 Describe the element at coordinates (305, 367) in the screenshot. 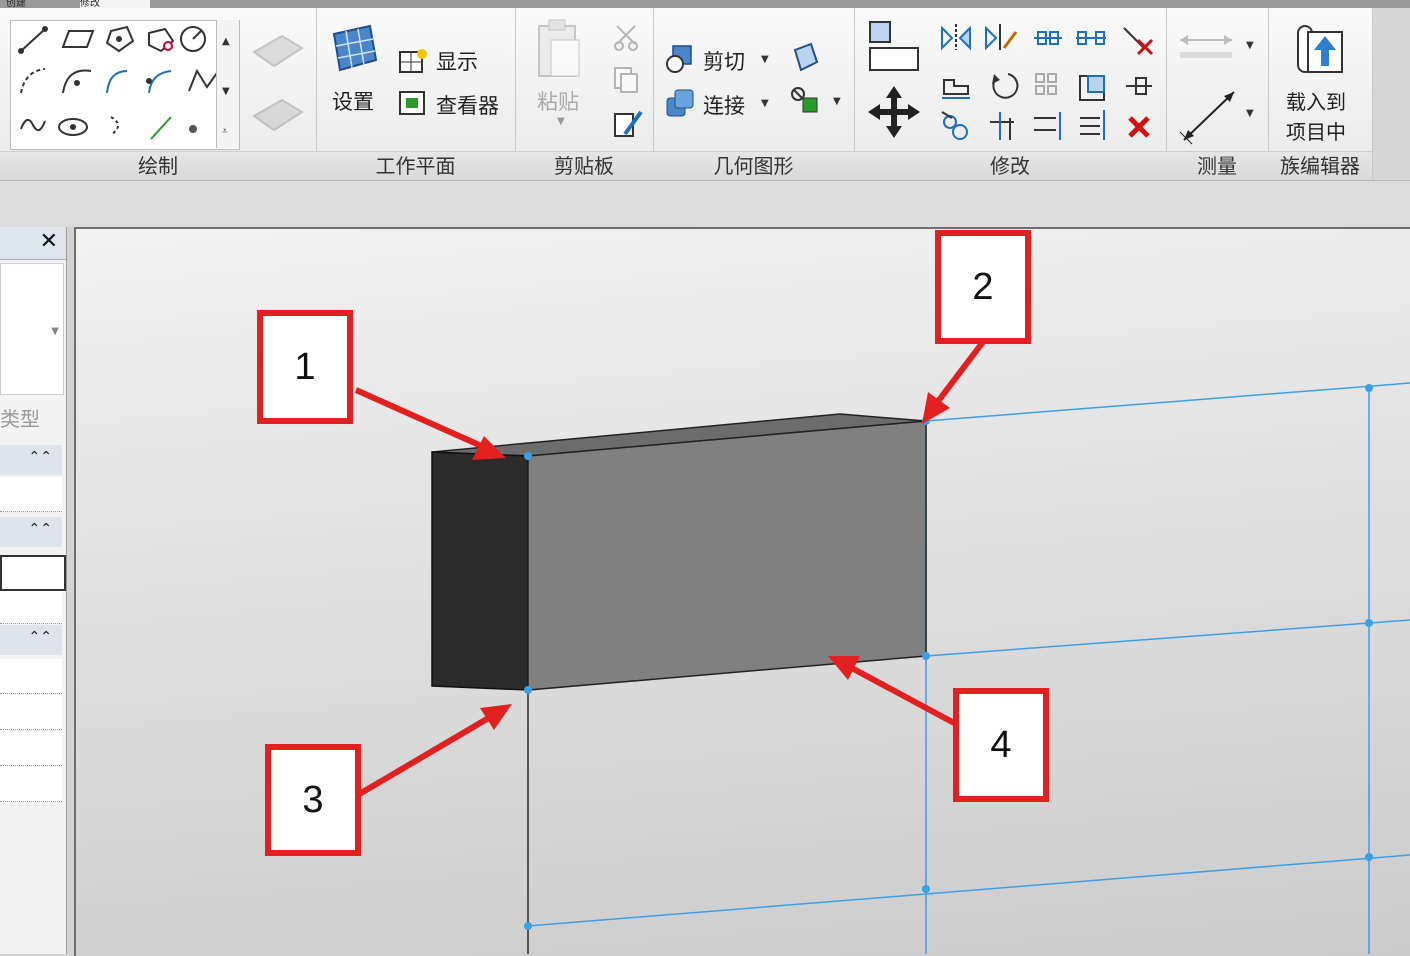

I see `callout-label-1: 1` at that location.